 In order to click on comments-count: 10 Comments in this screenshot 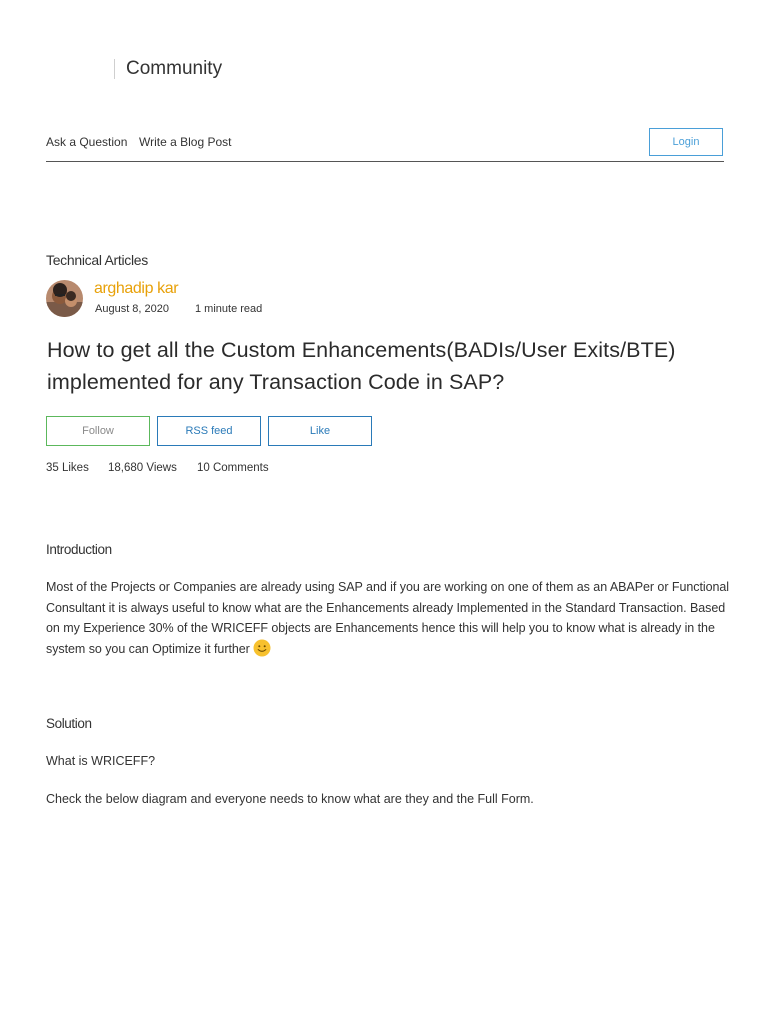, I will do `click(233, 468)`.